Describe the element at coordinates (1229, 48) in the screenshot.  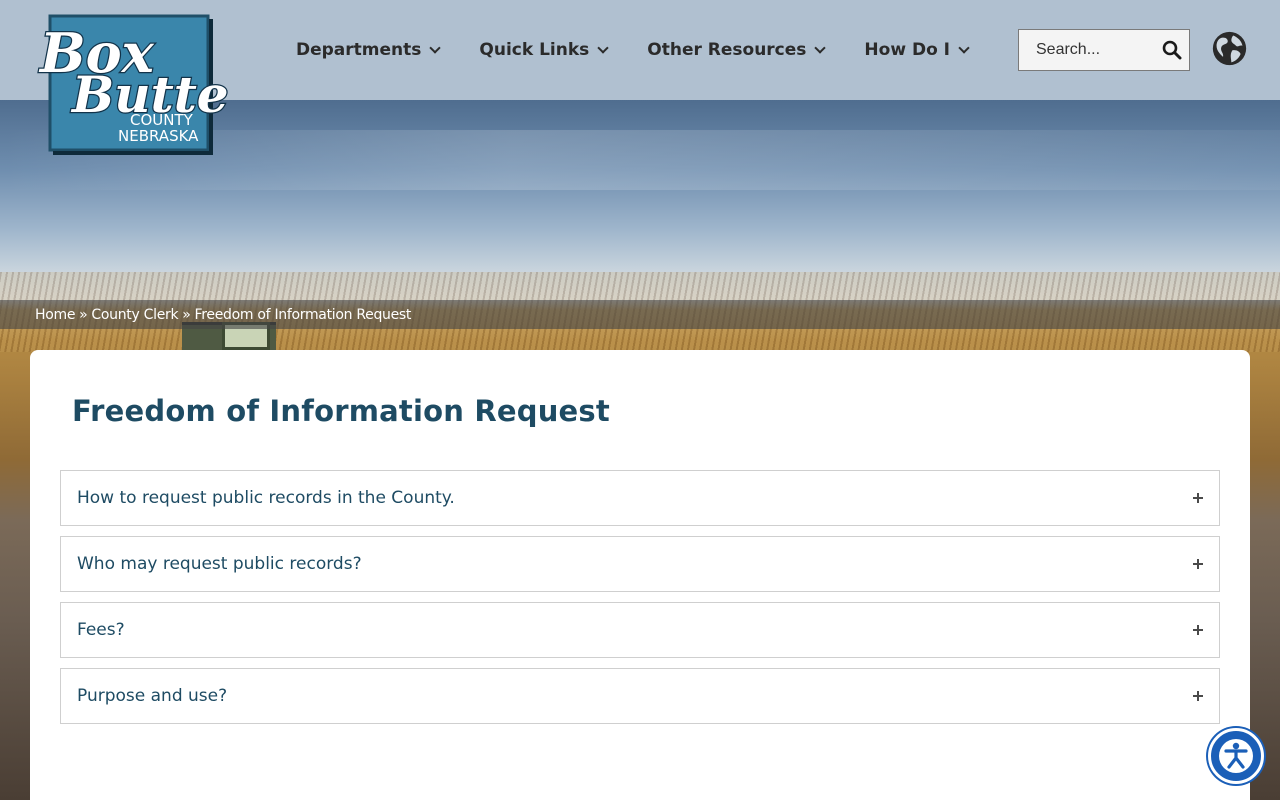
I see `globe-icon` at that location.